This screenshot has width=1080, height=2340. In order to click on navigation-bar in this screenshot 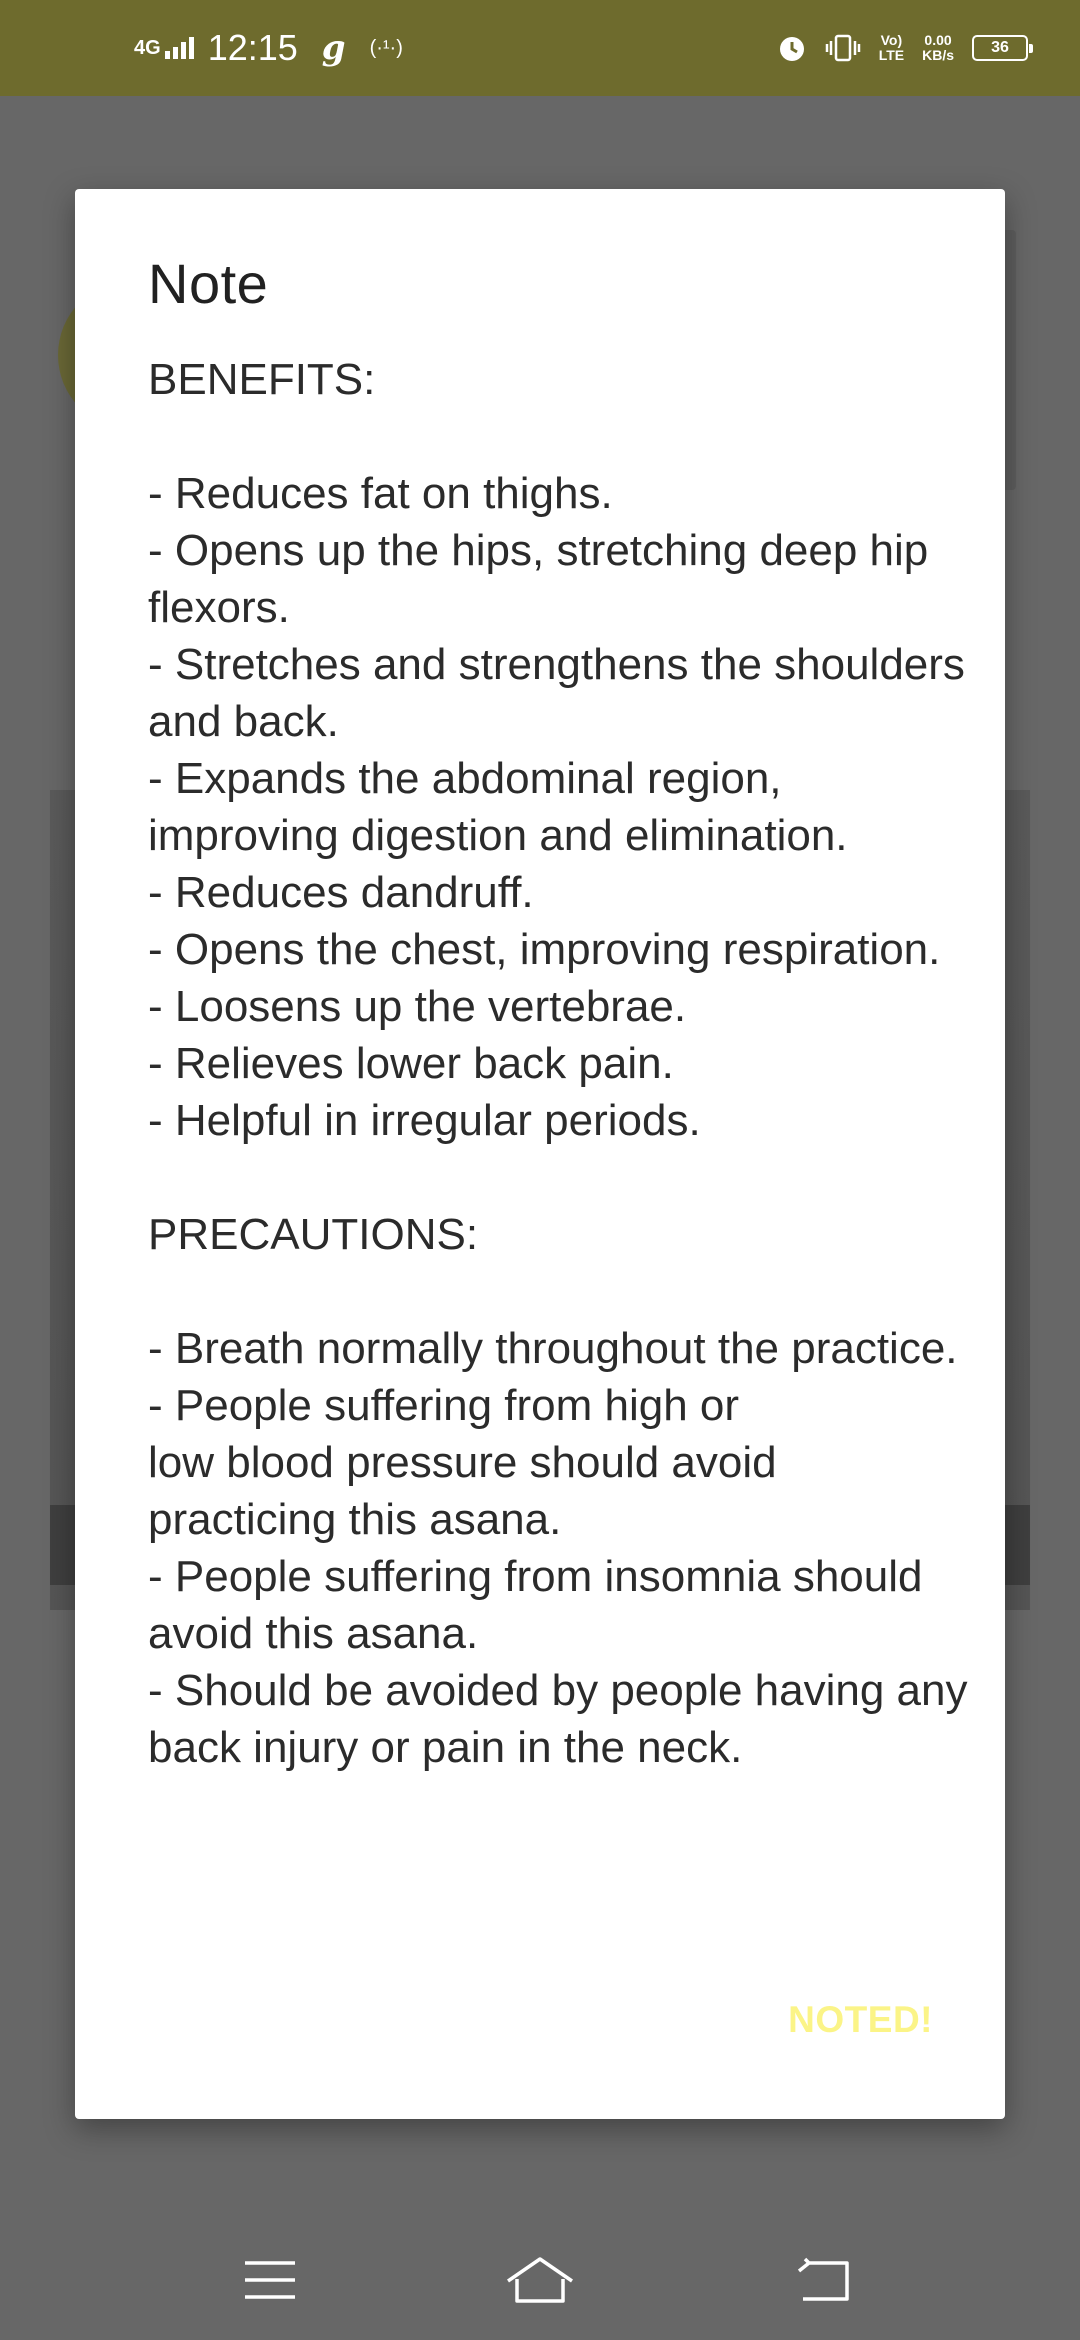, I will do `click(540, 2280)`.